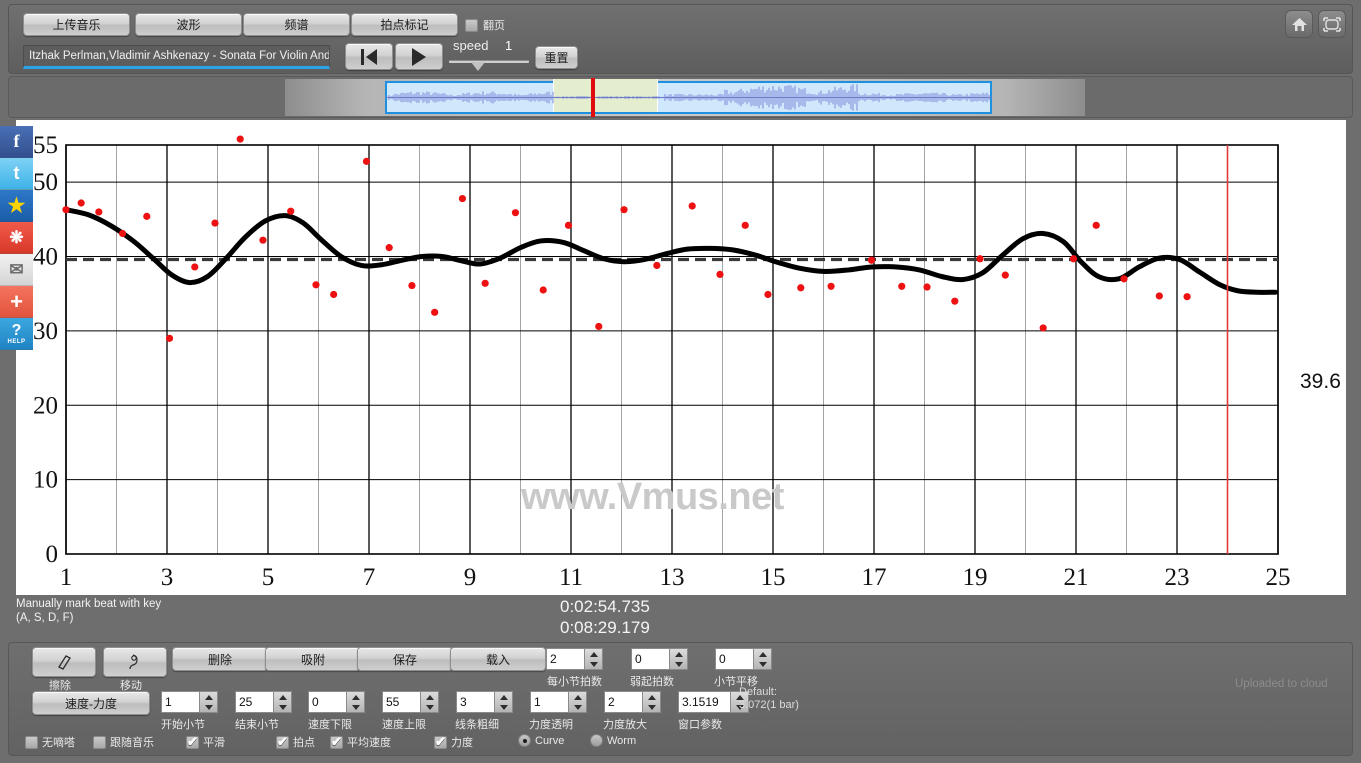  Describe the element at coordinates (1281, 684) in the screenshot. I see `cloud-upload-status: Uploaded to cloud` at that location.